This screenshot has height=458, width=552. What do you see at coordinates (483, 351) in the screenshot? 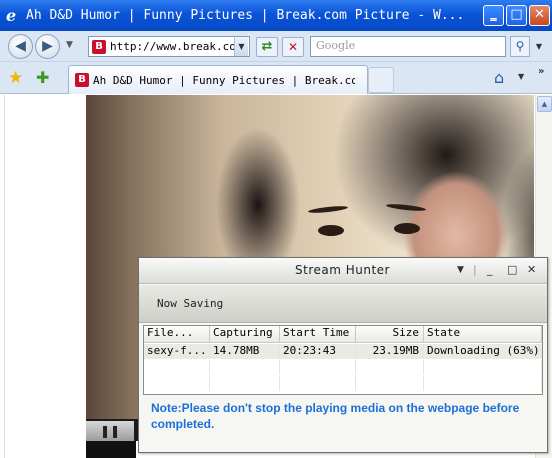
I see `cell-state: Downloading (63%)` at bounding box center [483, 351].